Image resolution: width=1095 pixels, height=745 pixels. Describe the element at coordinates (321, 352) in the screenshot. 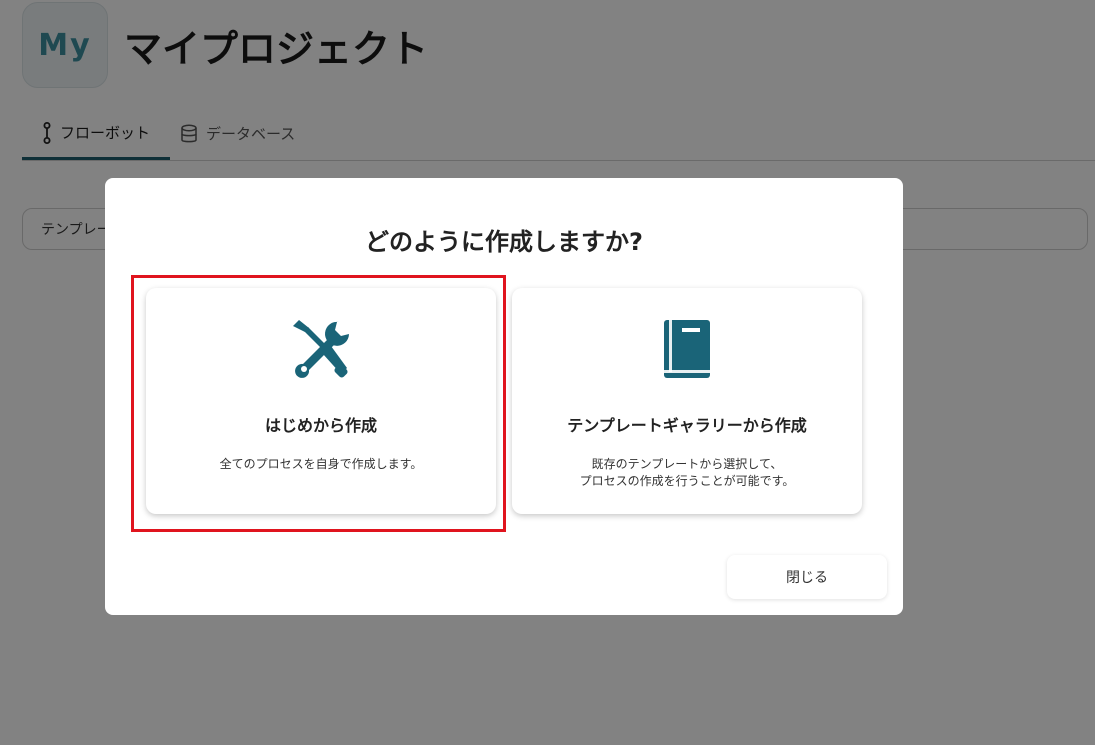

I see `tools-icon` at that location.